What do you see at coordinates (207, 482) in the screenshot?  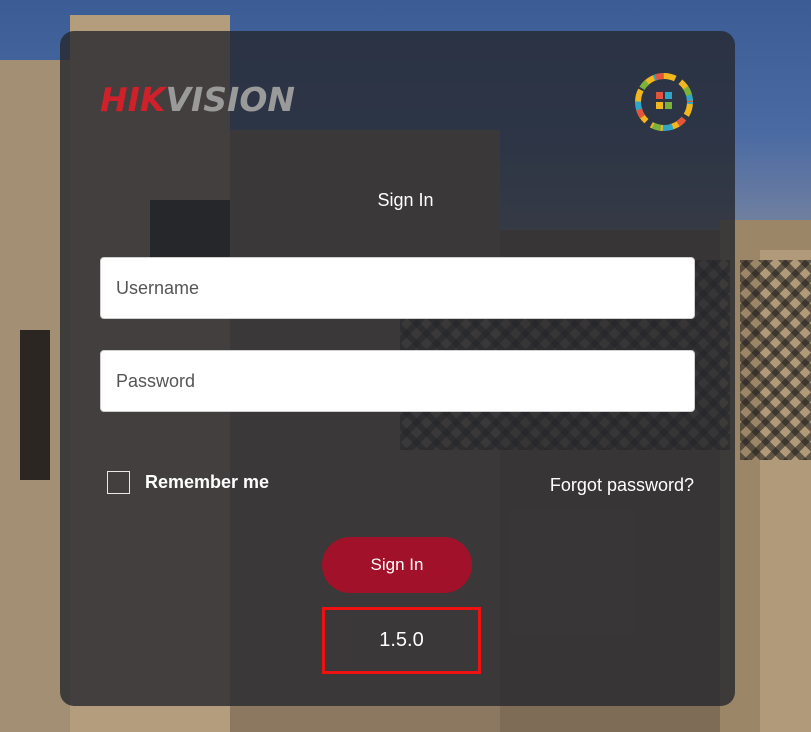 I see `remember-me-label: Remember me` at bounding box center [207, 482].